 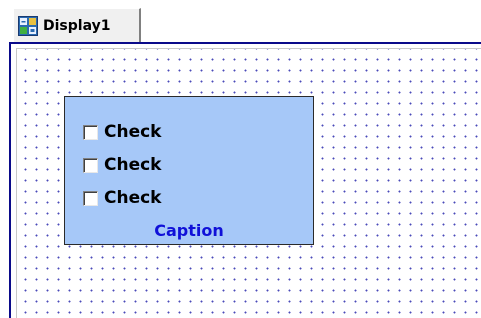 I want to click on tab-display1: Display1, so click(x=77, y=25).